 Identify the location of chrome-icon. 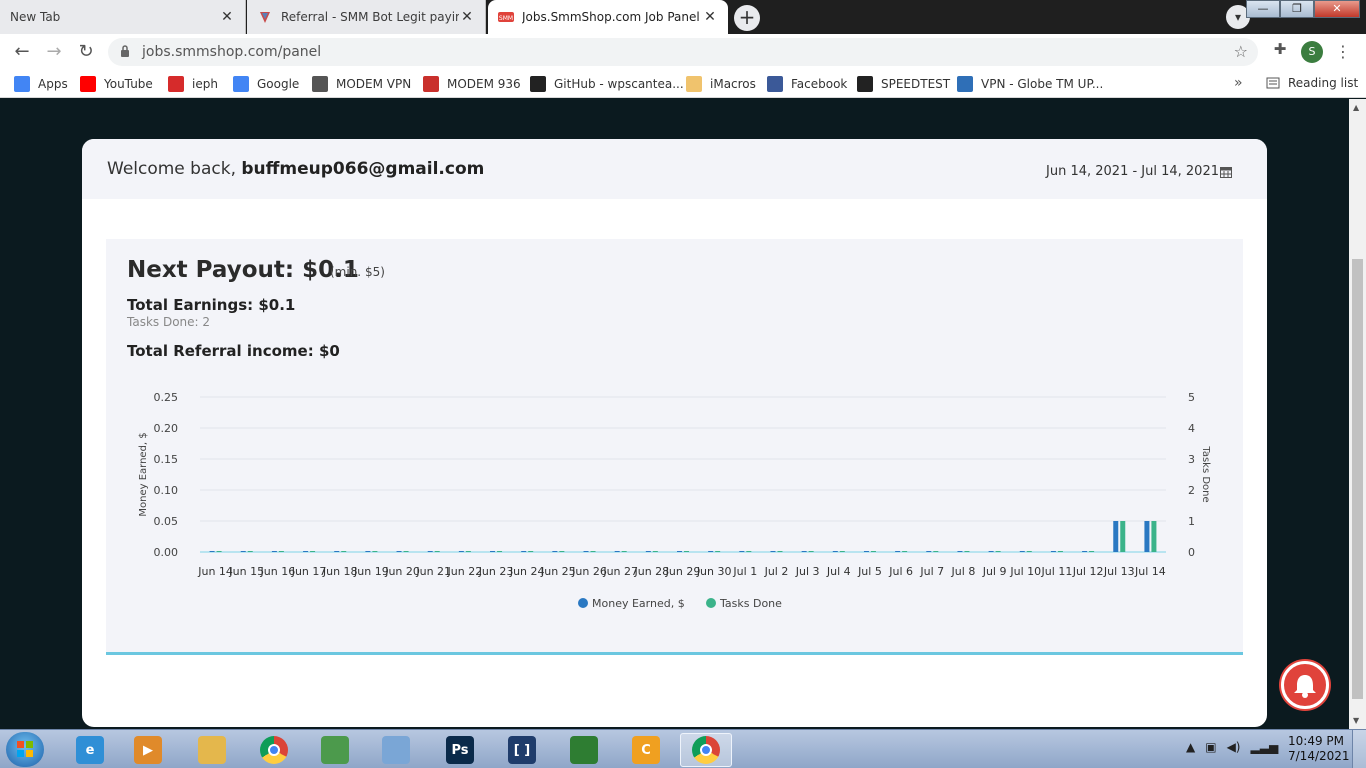
(706, 750).